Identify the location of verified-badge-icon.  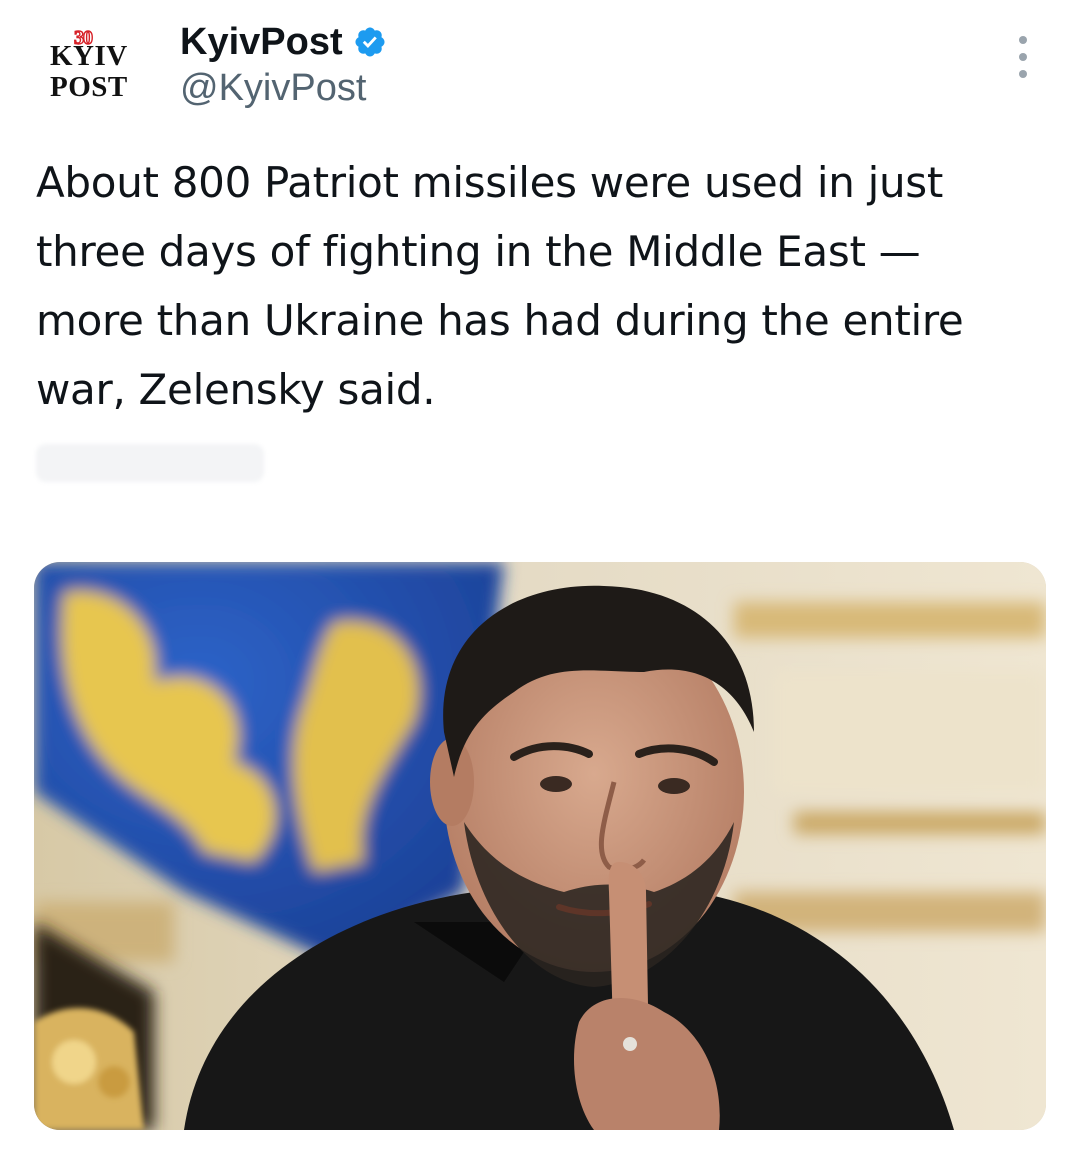
(370, 42).